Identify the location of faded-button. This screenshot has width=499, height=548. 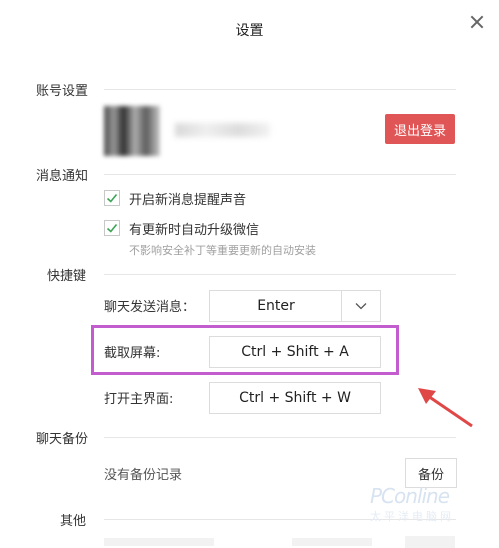
(430, 542).